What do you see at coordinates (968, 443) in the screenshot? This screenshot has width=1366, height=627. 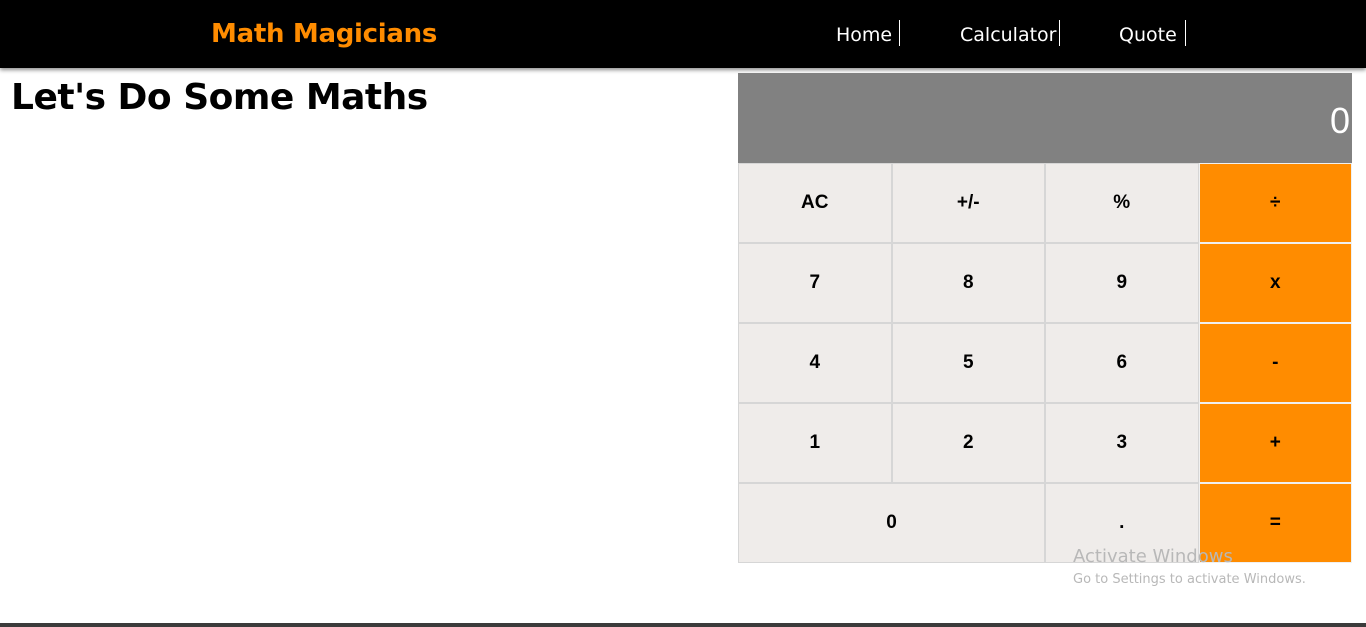 I see `key-2: 2` at bounding box center [968, 443].